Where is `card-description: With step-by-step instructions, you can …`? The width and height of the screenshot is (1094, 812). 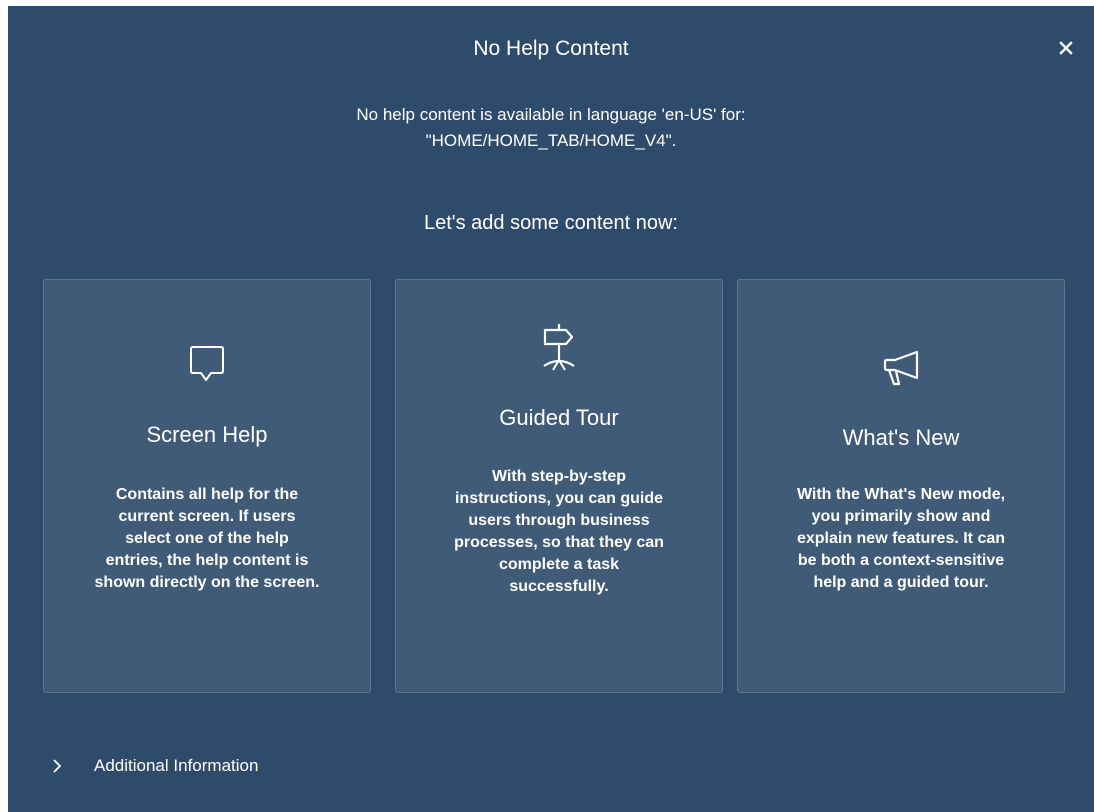 card-description: With step-by-step instructions, you can … is located at coordinates (559, 531).